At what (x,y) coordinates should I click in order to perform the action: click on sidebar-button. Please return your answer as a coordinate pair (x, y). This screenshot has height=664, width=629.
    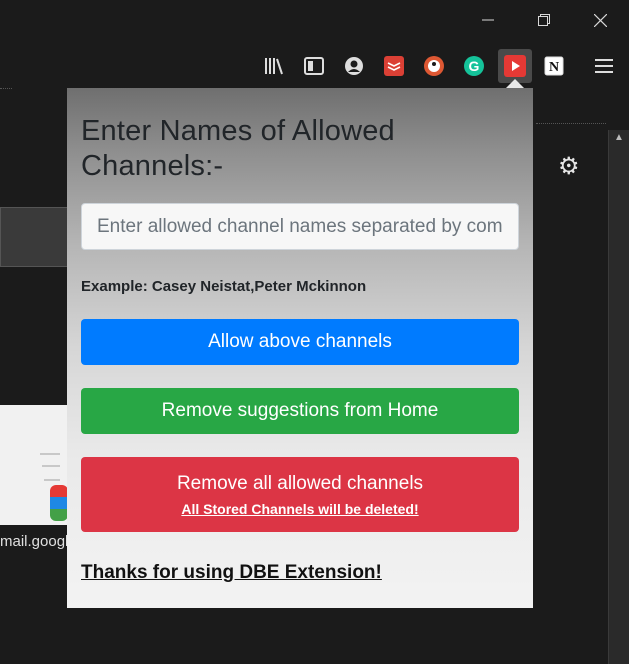
    Looking at the image, I should click on (314, 66).